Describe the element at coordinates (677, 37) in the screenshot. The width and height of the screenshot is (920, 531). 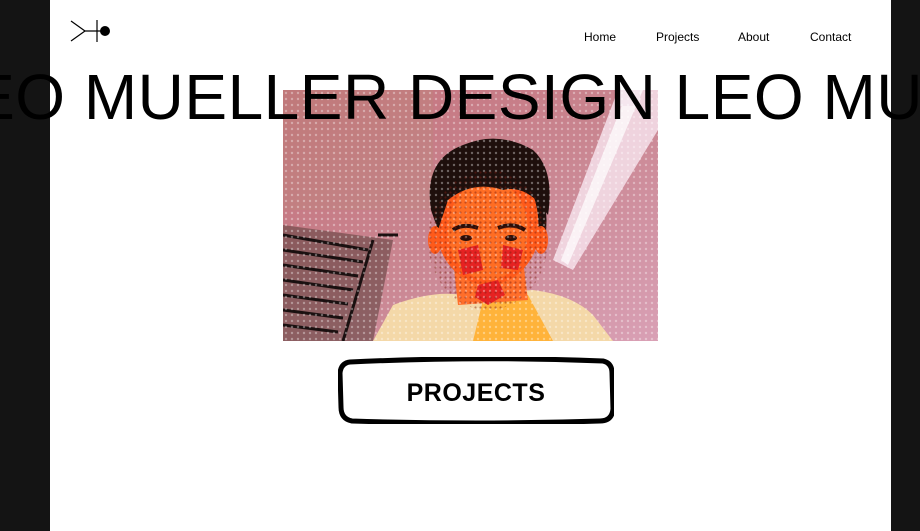
I see `nav-projects-link: Projects` at that location.